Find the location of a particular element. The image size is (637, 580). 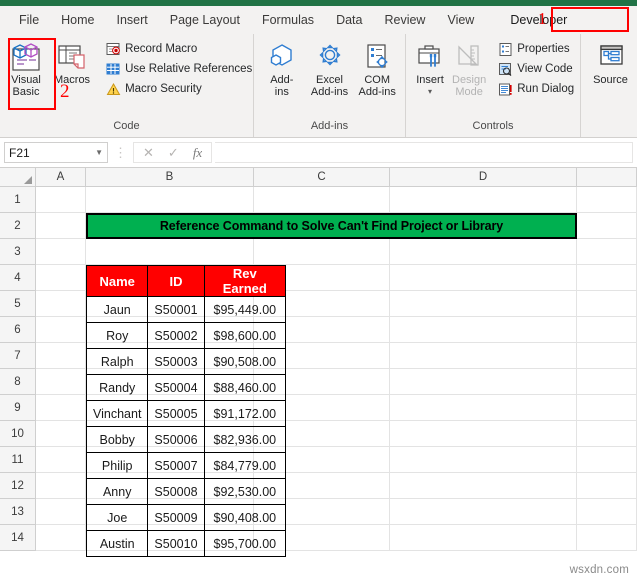

tab-page-layout: Page Layout is located at coordinates (205, 20).